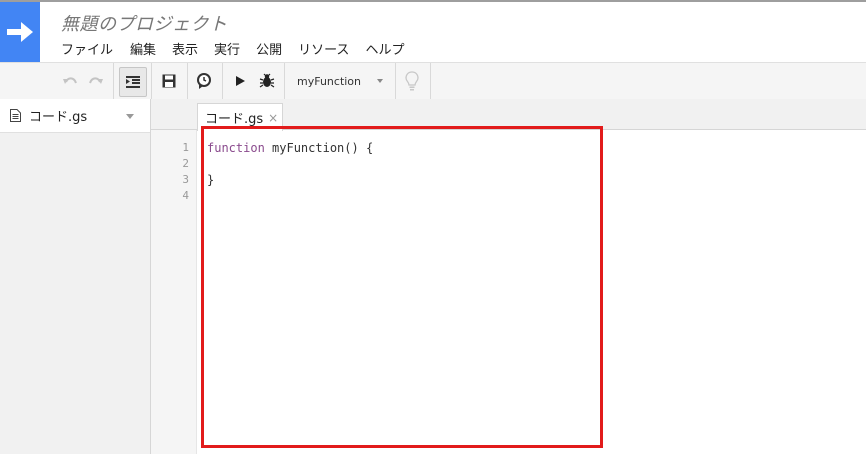 The width and height of the screenshot is (866, 454). I want to click on run-button, so click(240, 81).